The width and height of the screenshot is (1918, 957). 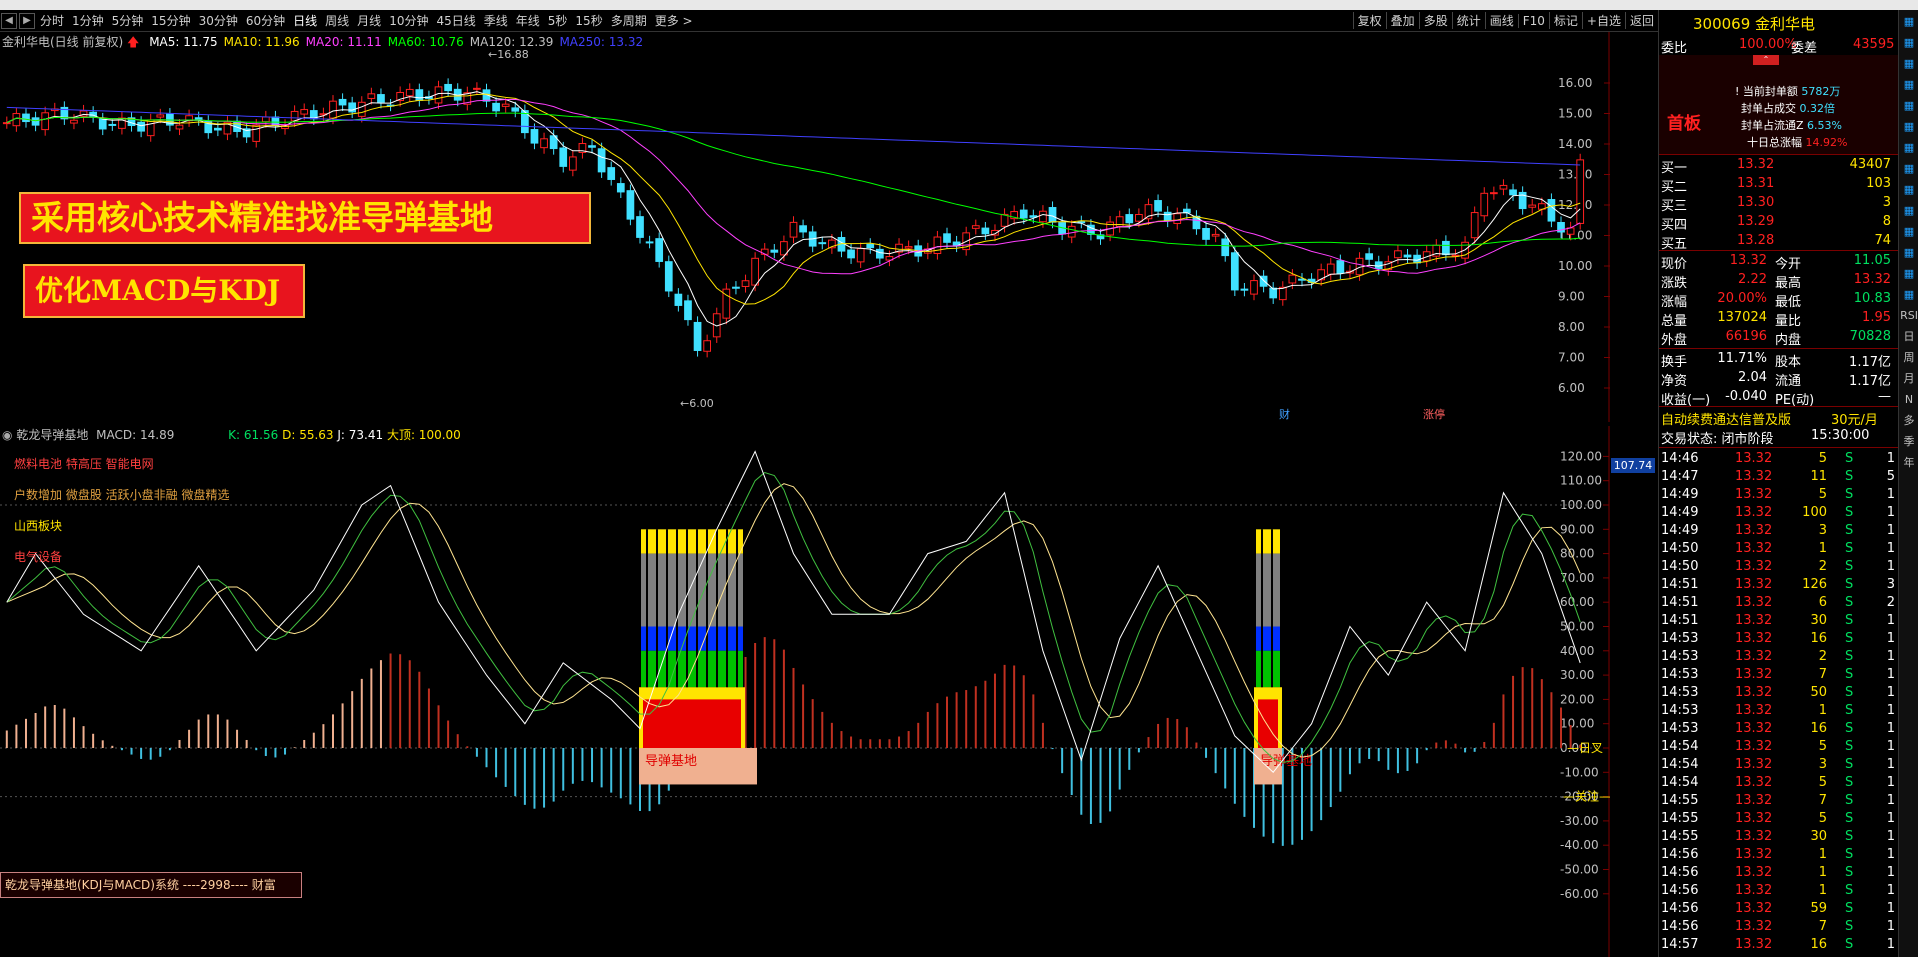 What do you see at coordinates (1756, 183) in the screenshot?
I see `bid-price: 13.31` at bounding box center [1756, 183].